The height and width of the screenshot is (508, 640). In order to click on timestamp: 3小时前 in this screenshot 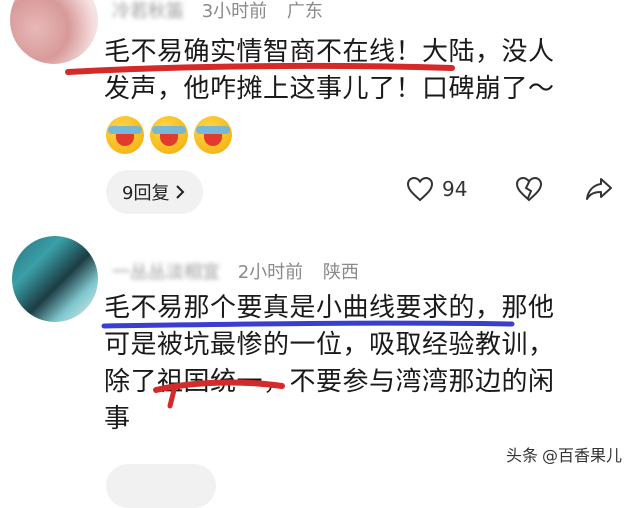, I will do `click(234, 11)`.